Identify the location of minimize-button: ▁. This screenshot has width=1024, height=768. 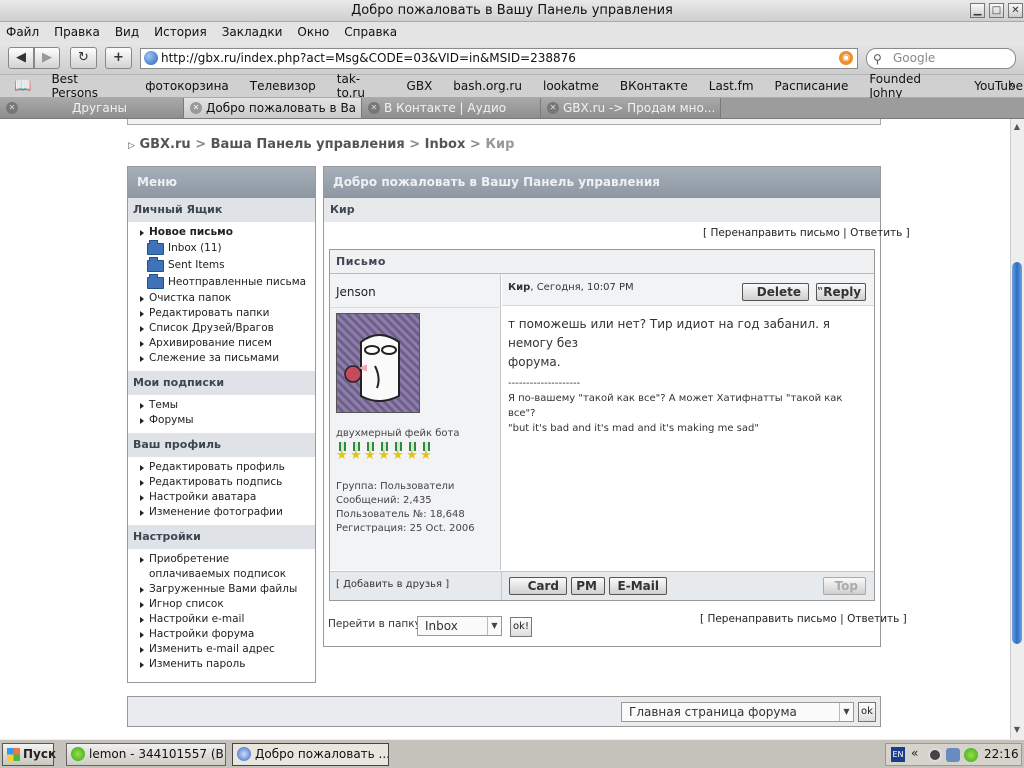
(977, 10).